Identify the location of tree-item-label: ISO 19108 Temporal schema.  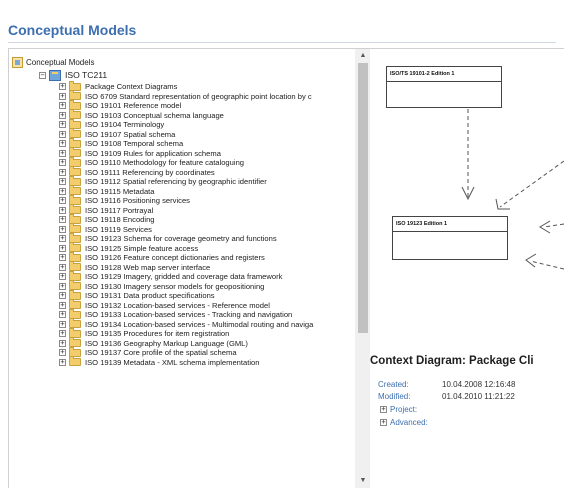
(134, 143).